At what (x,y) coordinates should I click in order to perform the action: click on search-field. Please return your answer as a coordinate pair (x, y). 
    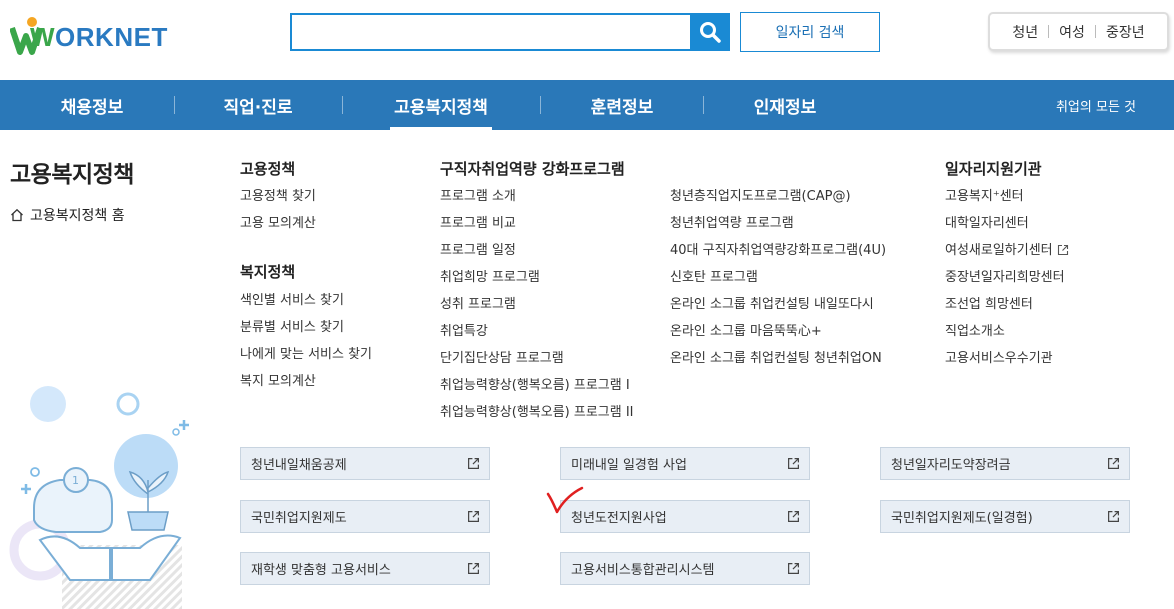
    Looking at the image, I should click on (490, 32).